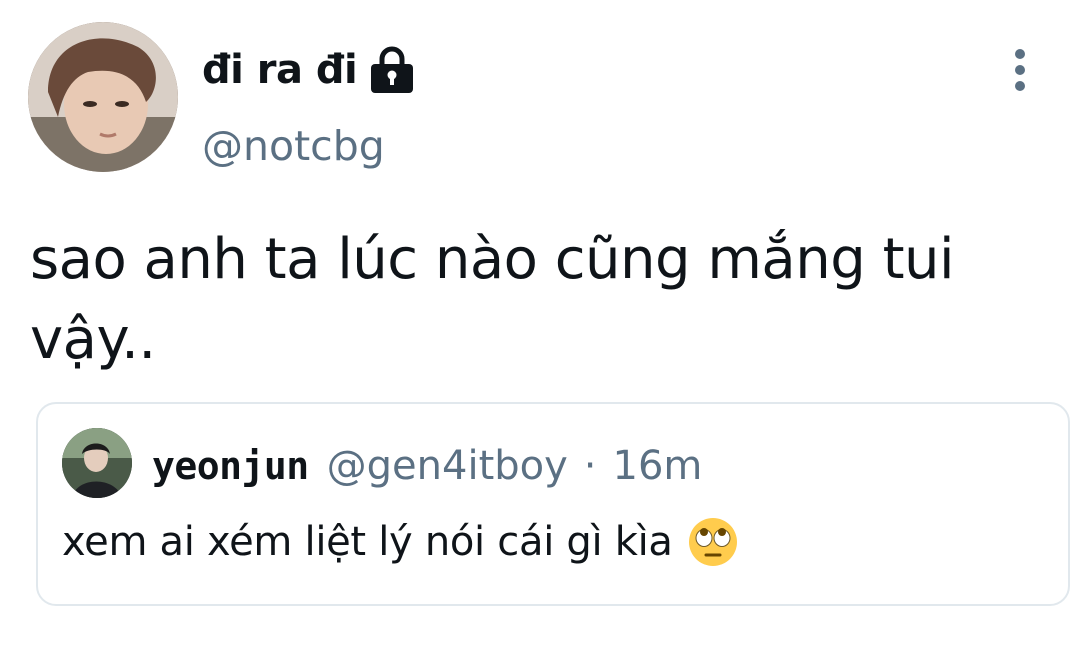 Image resolution: width=1080 pixels, height=645 pixels. I want to click on more-vertical-icon, so click(1020, 70).